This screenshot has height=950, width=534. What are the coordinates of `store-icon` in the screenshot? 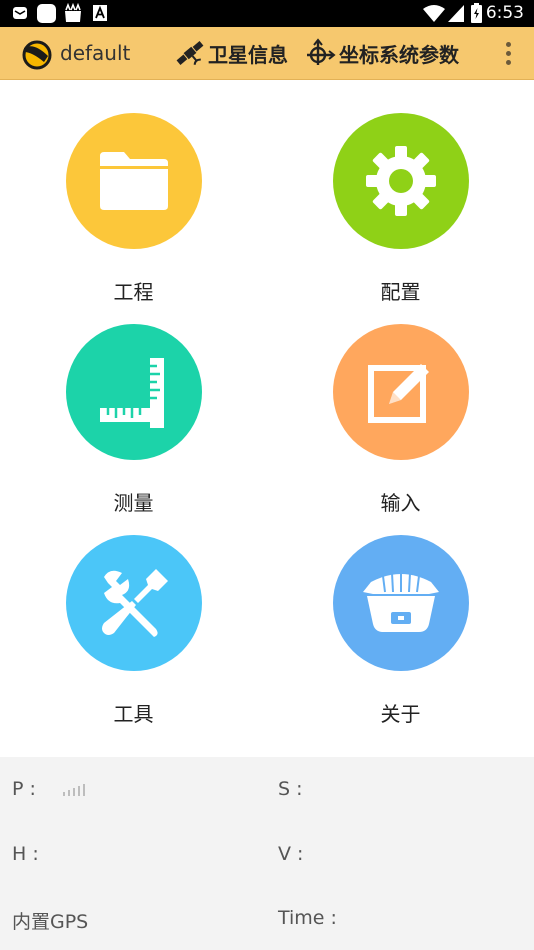 It's located at (73, 12).